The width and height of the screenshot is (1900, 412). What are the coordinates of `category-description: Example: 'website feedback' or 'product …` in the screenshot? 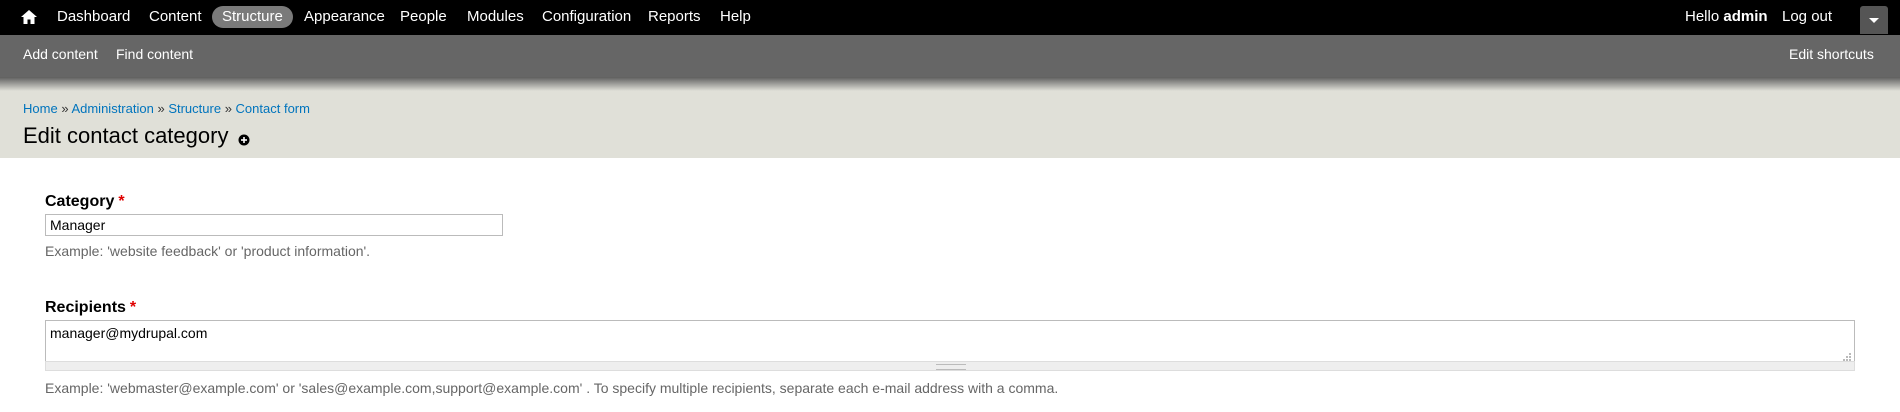 It's located at (208, 251).